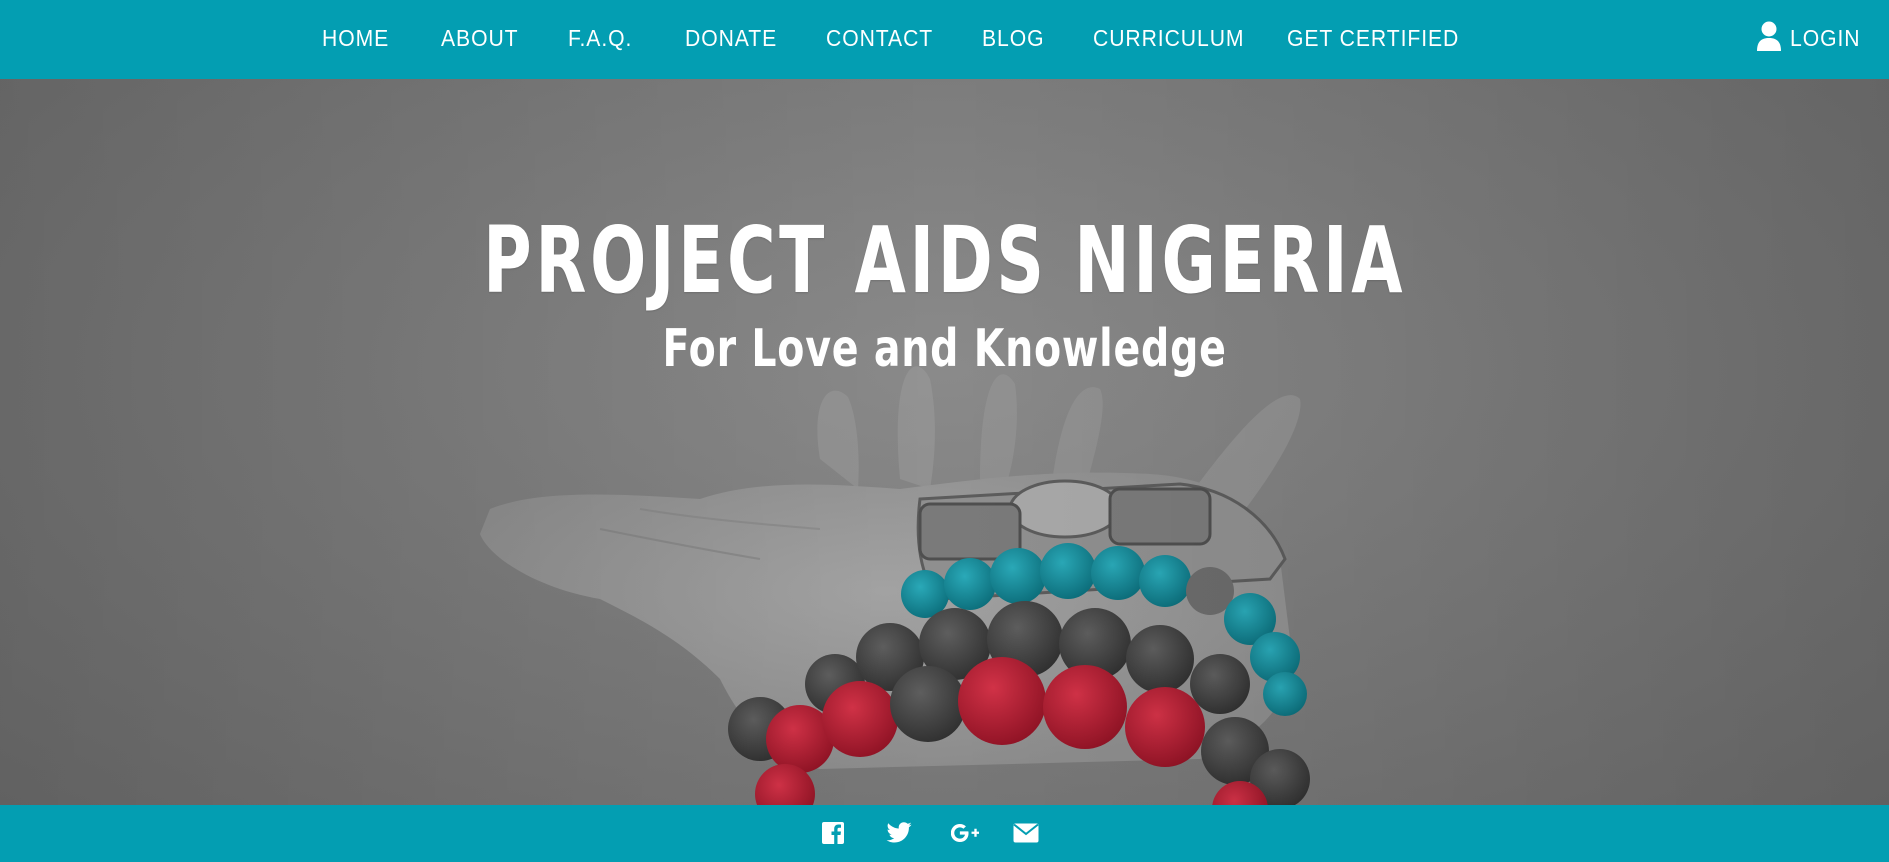 The width and height of the screenshot is (1889, 862). I want to click on email-icon, so click(1026, 833).